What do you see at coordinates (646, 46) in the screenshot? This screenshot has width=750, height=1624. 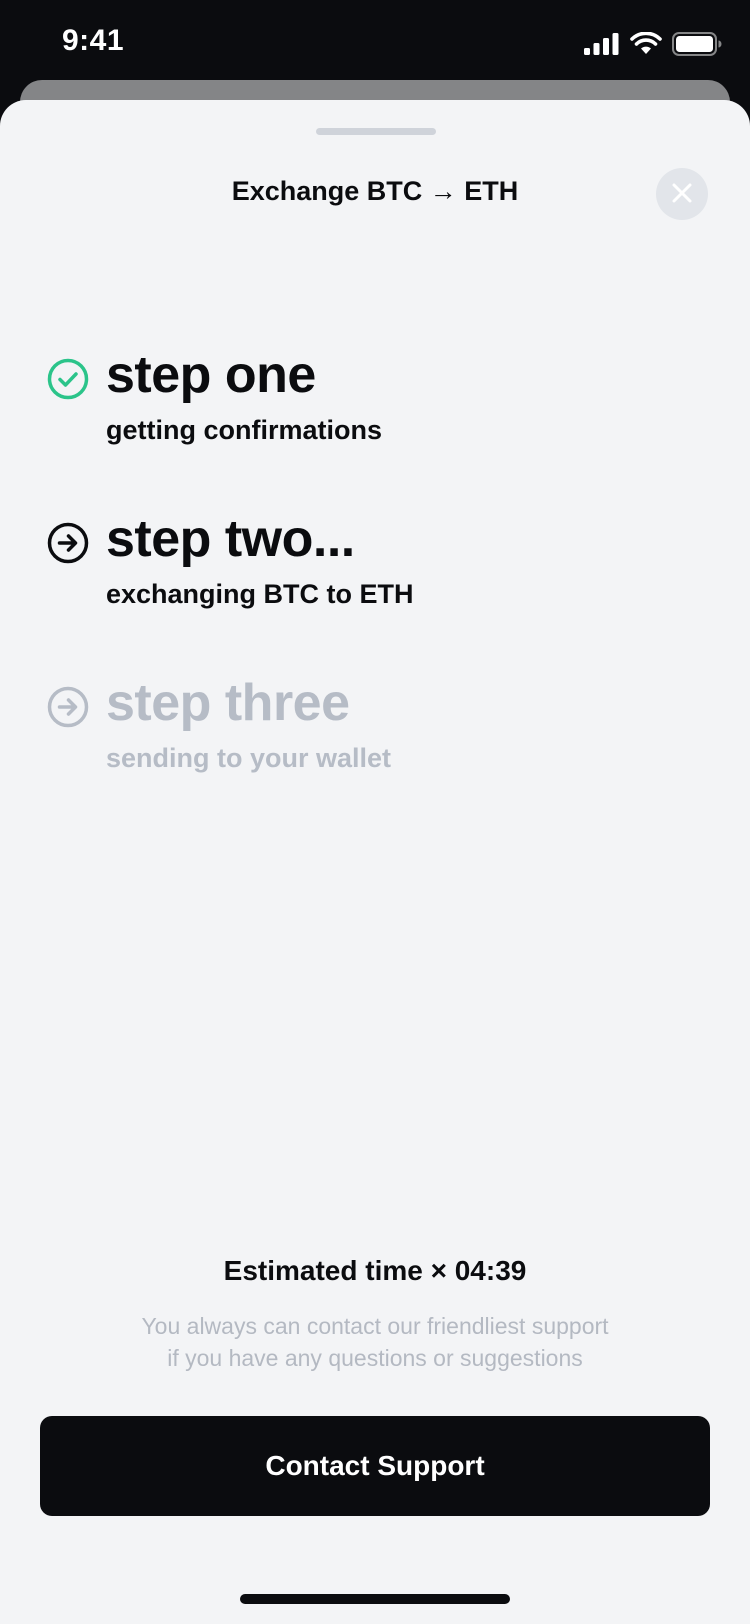 I see `wifi-icon` at bounding box center [646, 46].